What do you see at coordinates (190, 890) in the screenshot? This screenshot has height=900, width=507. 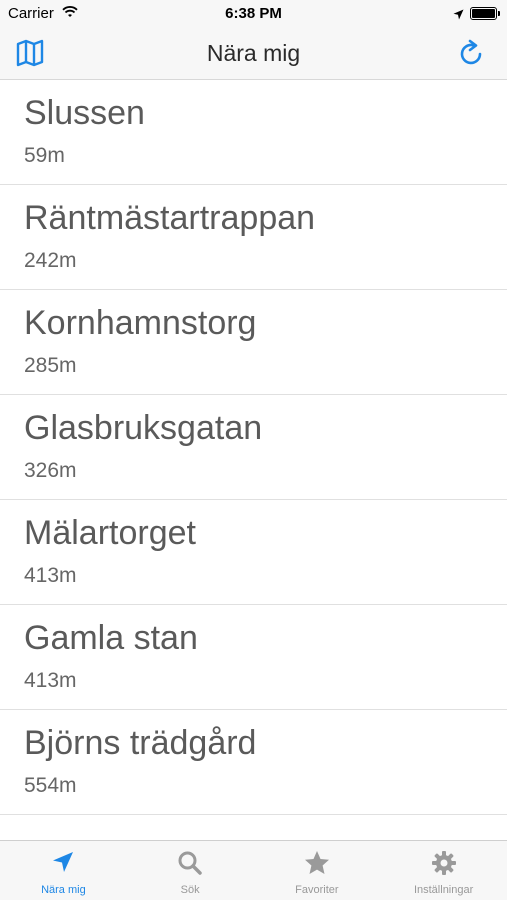 I see `tab-label: Sök` at bounding box center [190, 890].